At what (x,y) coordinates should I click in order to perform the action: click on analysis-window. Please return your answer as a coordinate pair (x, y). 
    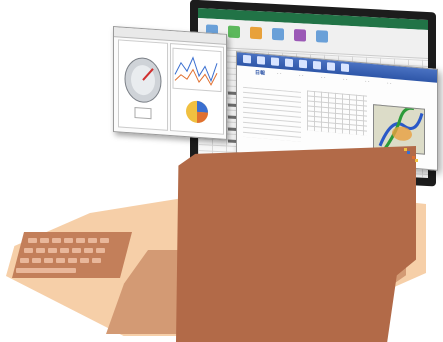
    Looking at the image, I should click on (170, 83).